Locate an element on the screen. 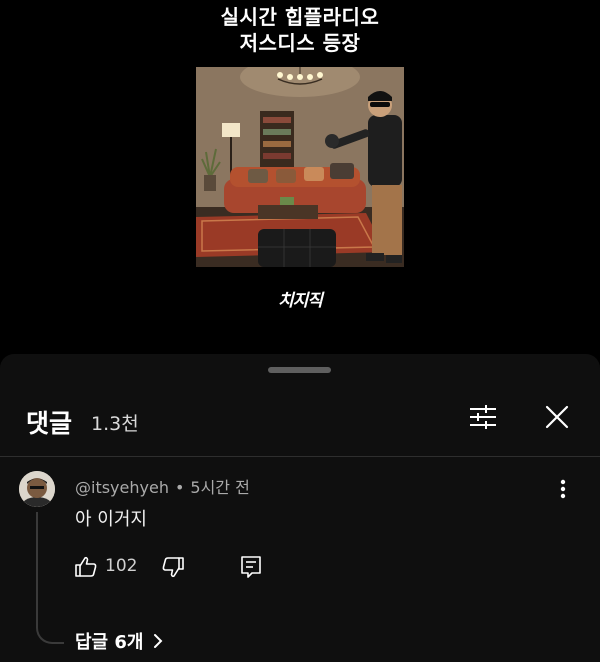 This screenshot has width=600, height=662. thumbs-down-icon is located at coordinates (173, 567).